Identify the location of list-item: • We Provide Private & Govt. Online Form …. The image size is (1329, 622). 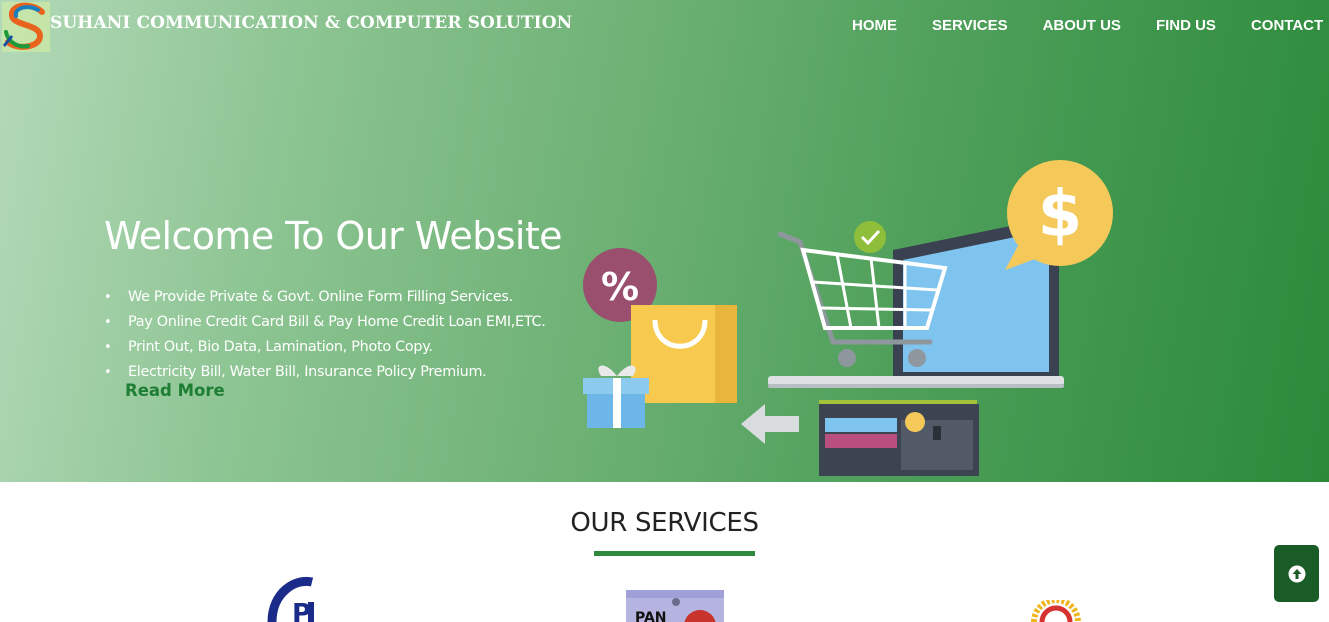
(308, 297).